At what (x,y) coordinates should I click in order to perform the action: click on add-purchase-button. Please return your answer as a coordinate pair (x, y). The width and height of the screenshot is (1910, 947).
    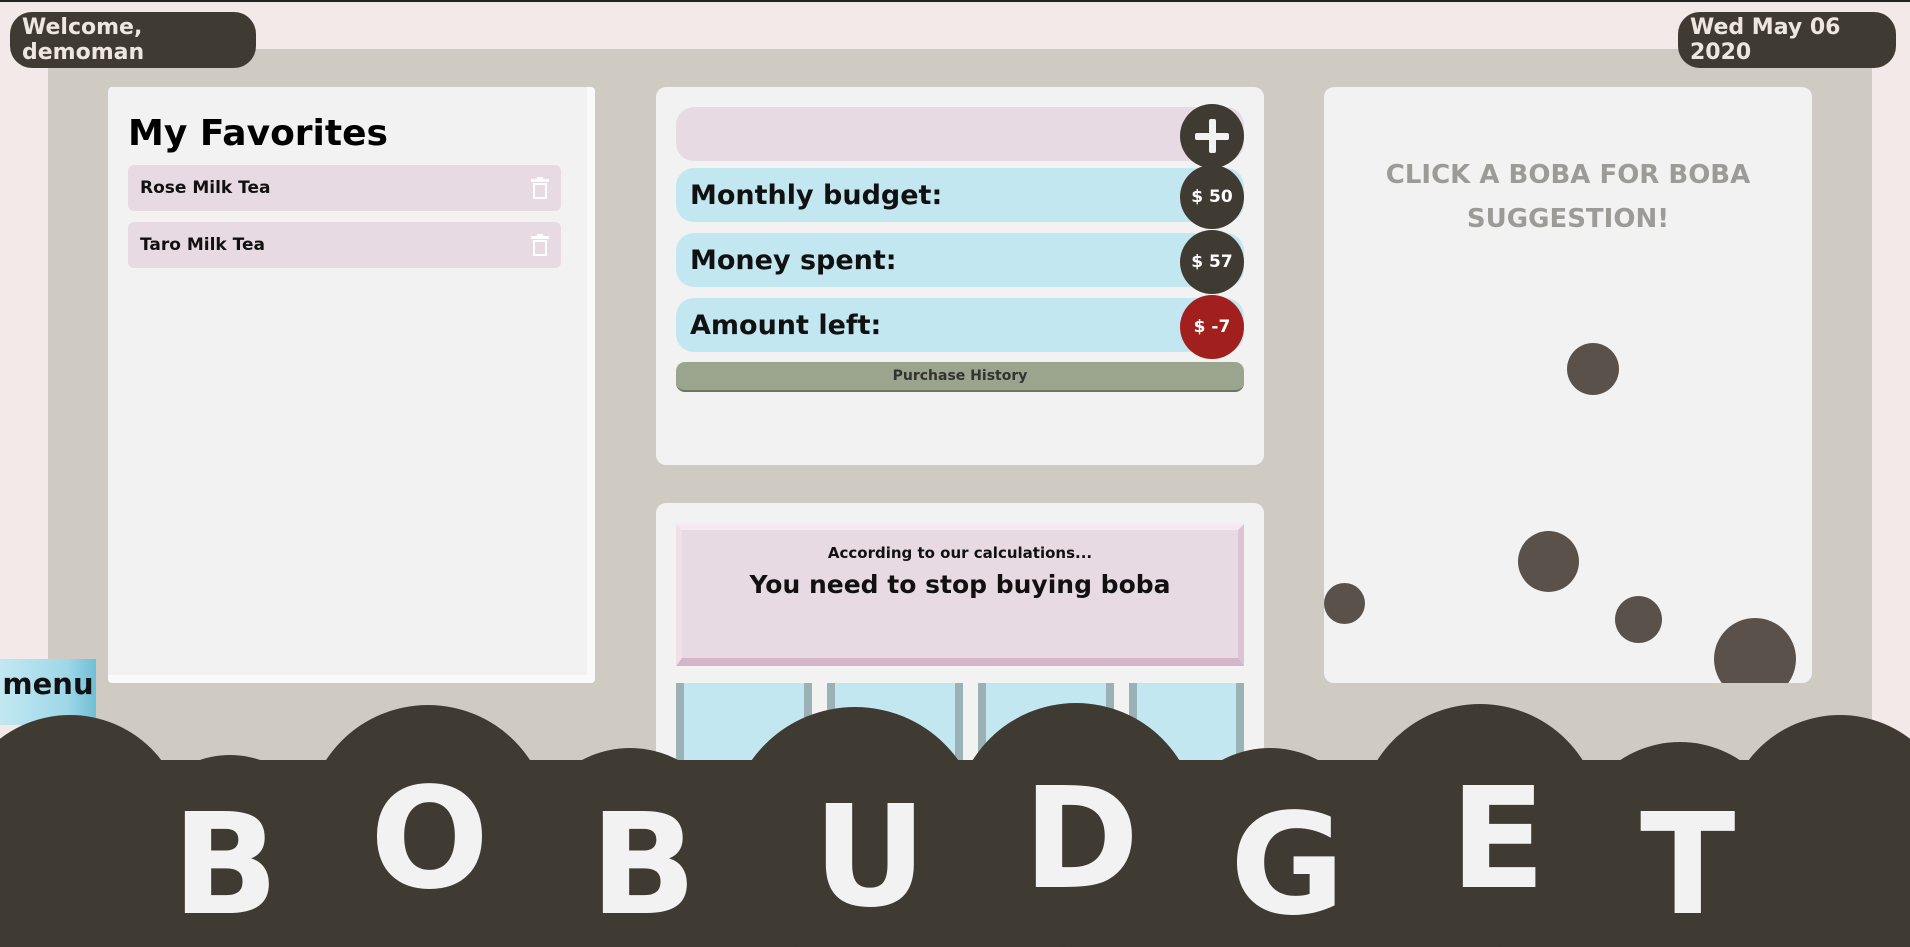
    Looking at the image, I should click on (1212, 136).